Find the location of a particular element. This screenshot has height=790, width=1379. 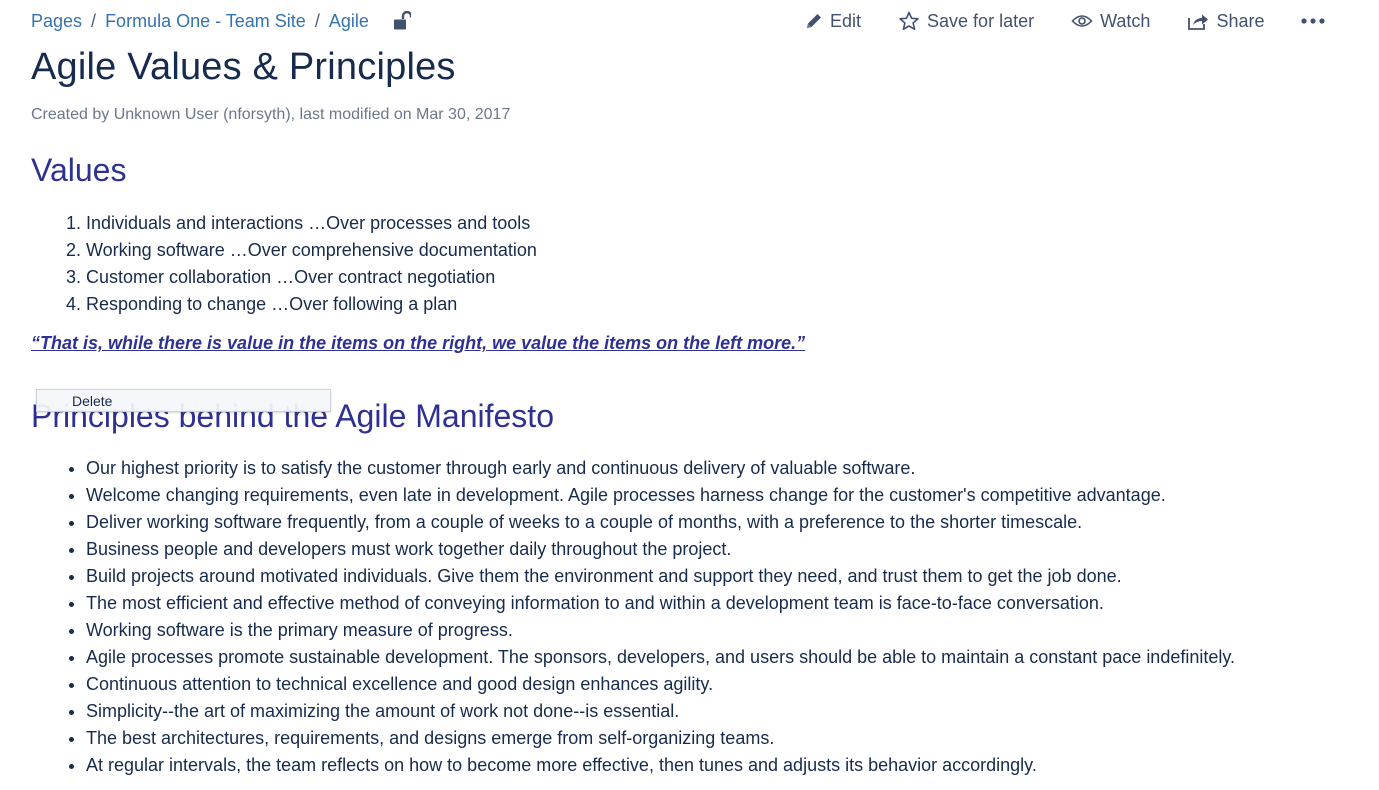

breadcrumb-pages: Pages is located at coordinates (56, 21).